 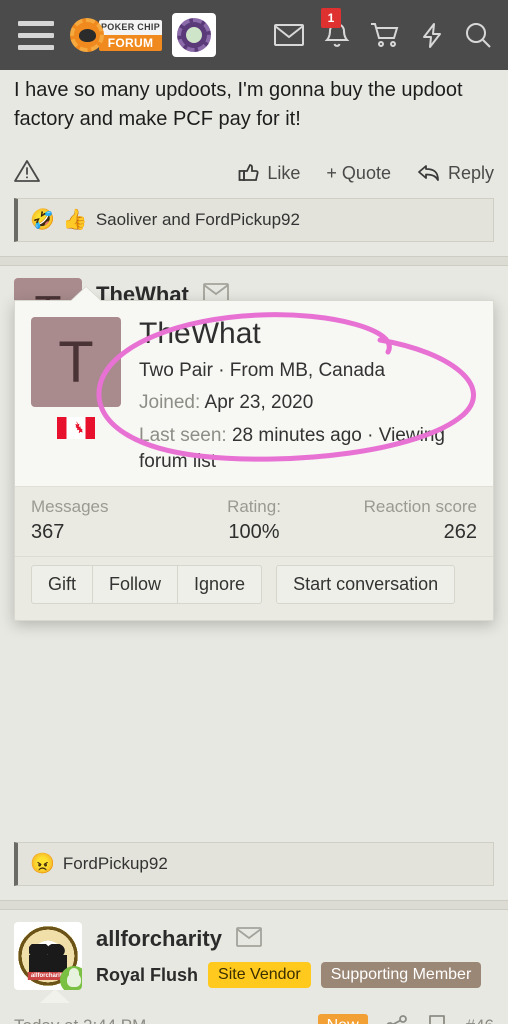 I want to click on reactions-text: FordPickup92, so click(x=115, y=863).